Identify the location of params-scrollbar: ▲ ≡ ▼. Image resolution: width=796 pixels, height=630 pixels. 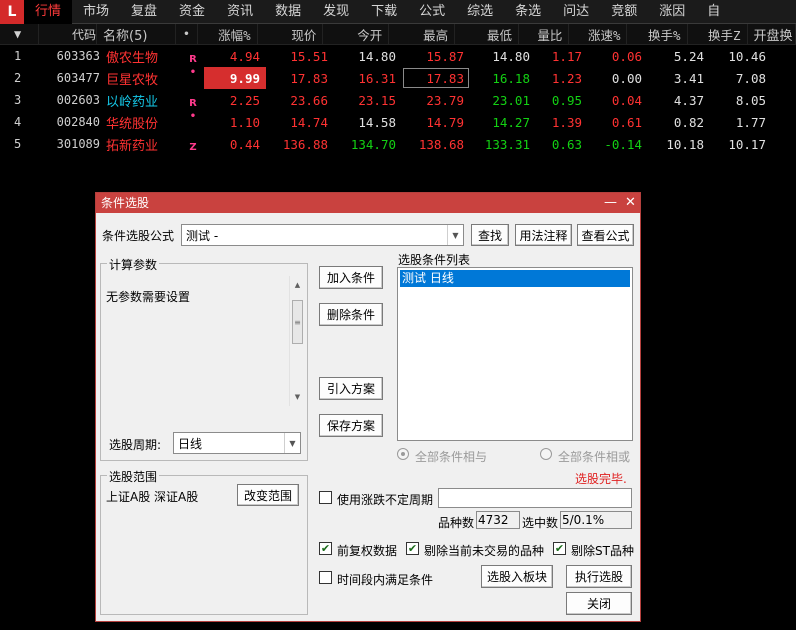
(296, 341).